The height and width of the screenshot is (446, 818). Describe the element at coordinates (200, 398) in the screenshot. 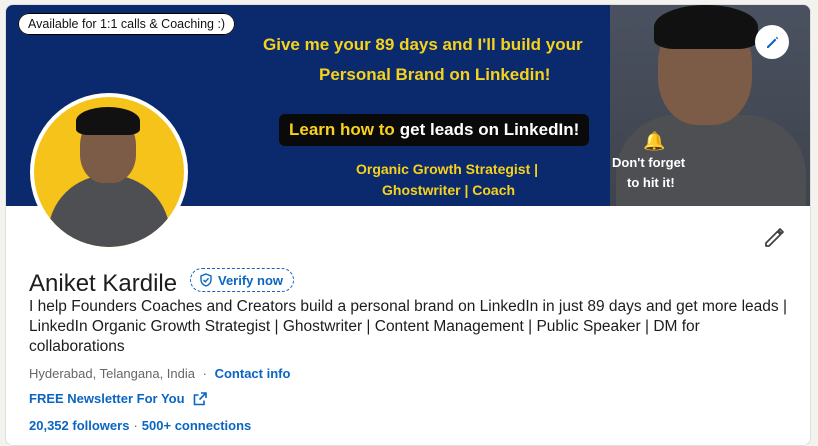

I see `external-link-icon` at that location.